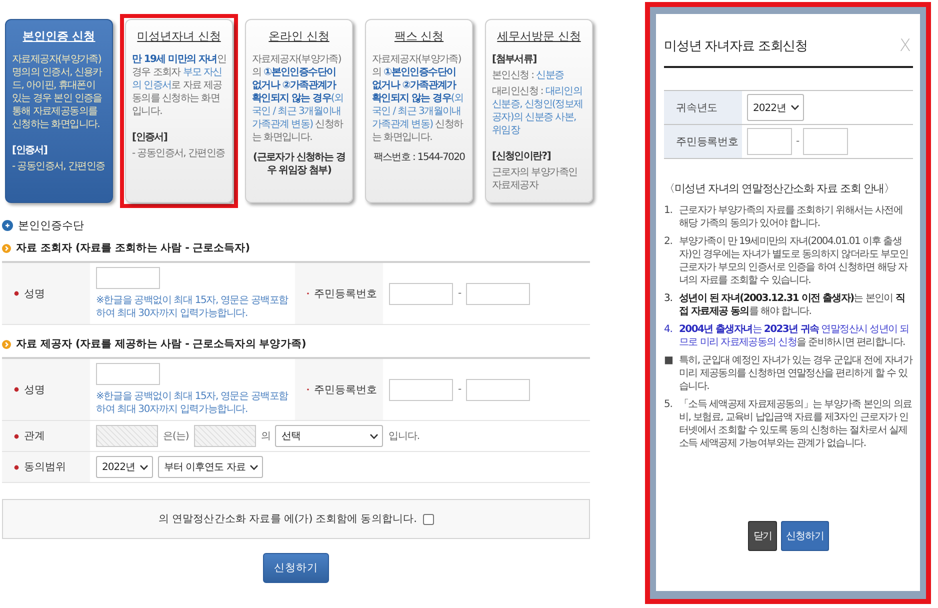  What do you see at coordinates (211, 467) in the screenshot?
I see `dropdown: 부터 이후연도 자료` at bounding box center [211, 467].